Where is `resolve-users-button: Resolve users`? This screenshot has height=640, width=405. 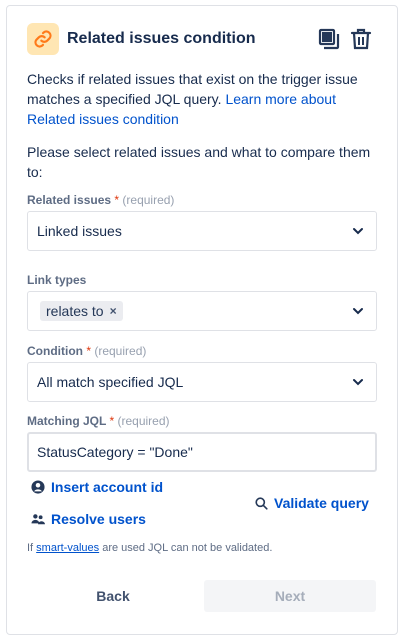 resolve-users-button: Resolve users is located at coordinates (88, 519).